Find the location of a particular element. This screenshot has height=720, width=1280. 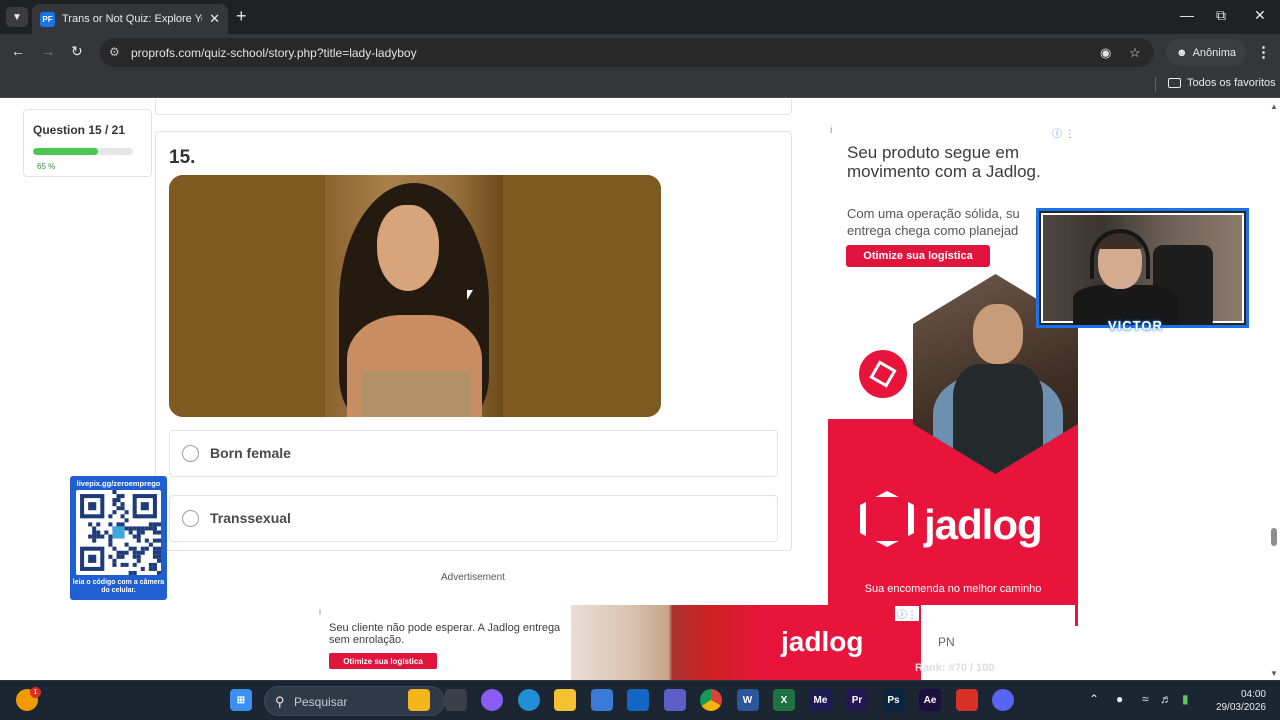

tab-close-icon: ✕ is located at coordinates (214, 19).